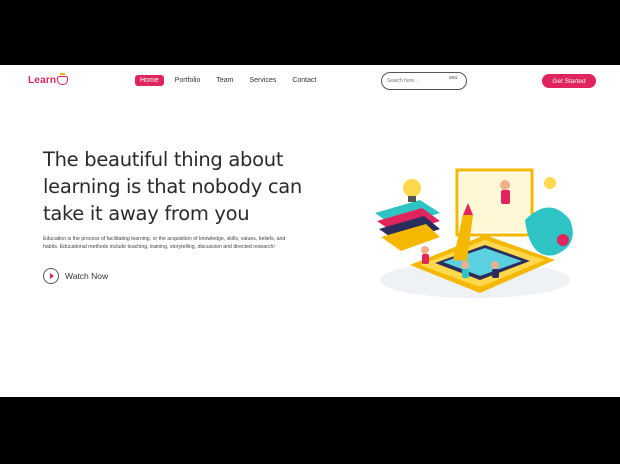 The height and width of the screenshot is (464, 620). I want to click on get-started-button: Get Started, so click(569, 81).